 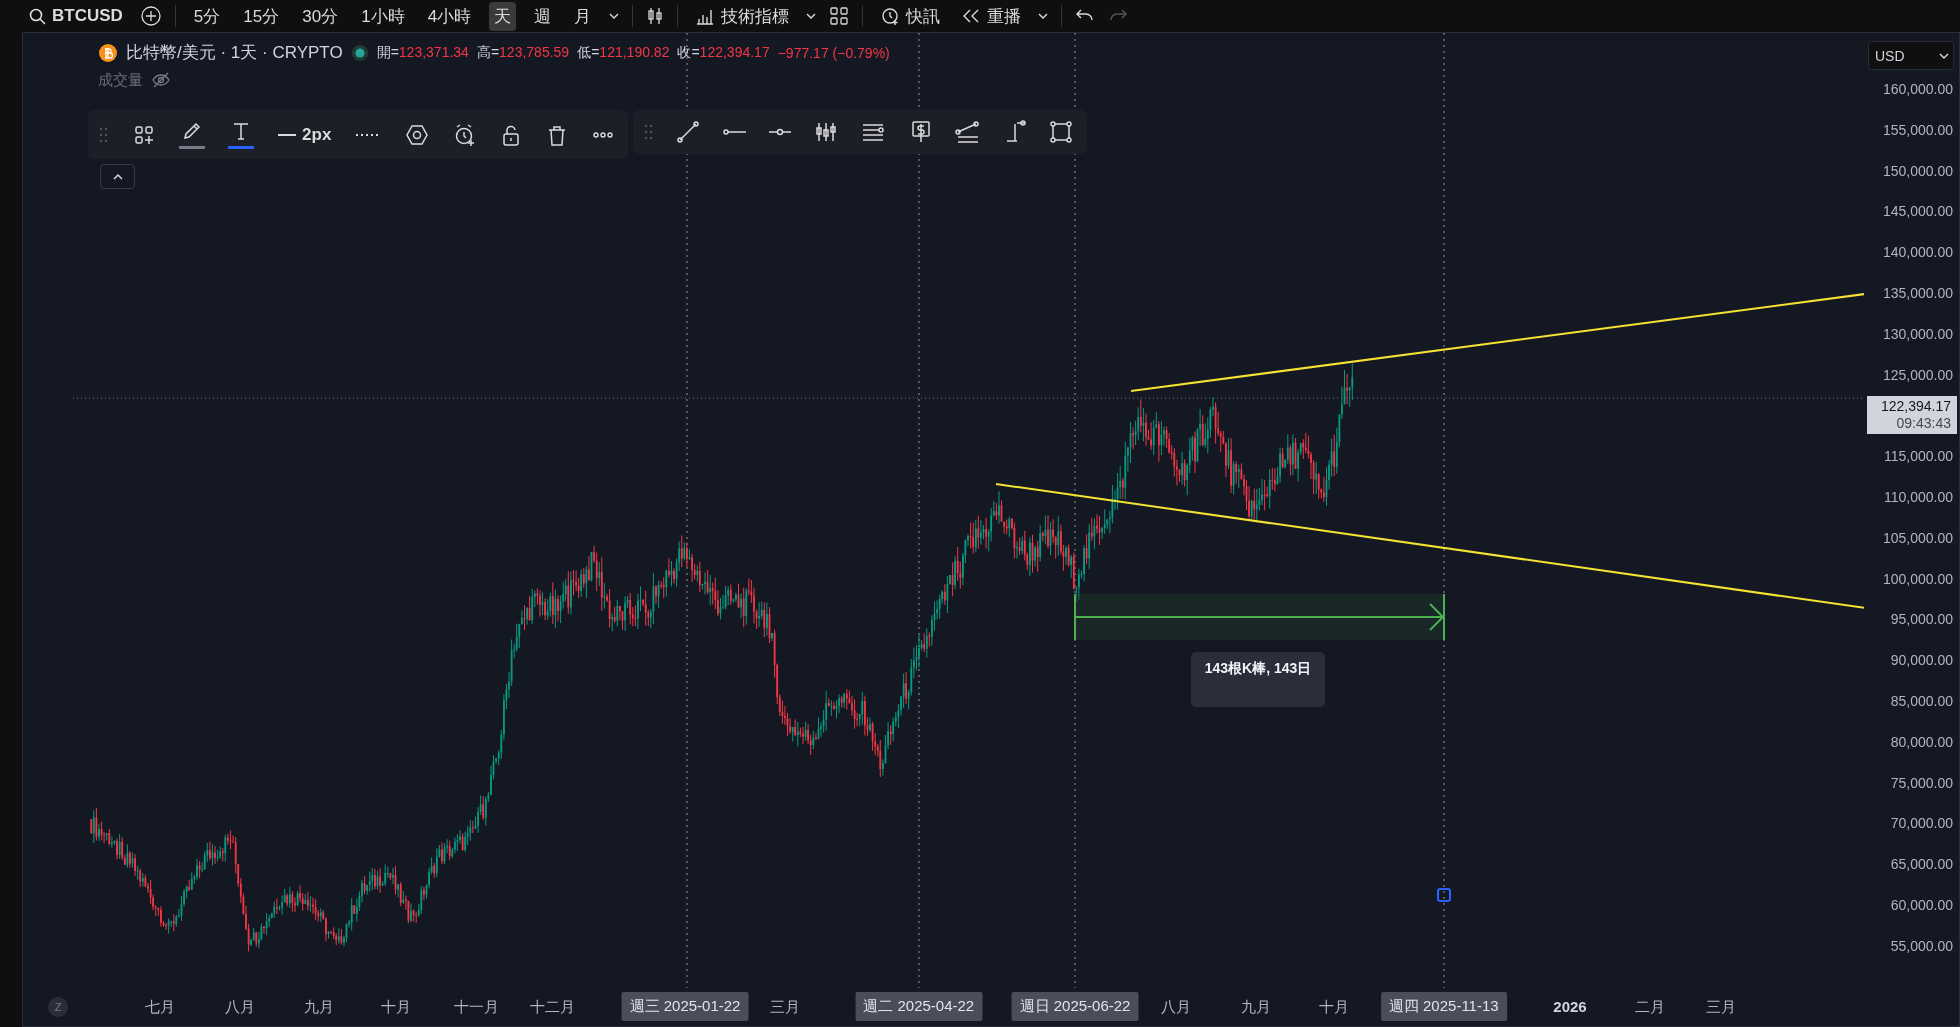 I want to click on pencil-color-button, so click(x=191, y=134).